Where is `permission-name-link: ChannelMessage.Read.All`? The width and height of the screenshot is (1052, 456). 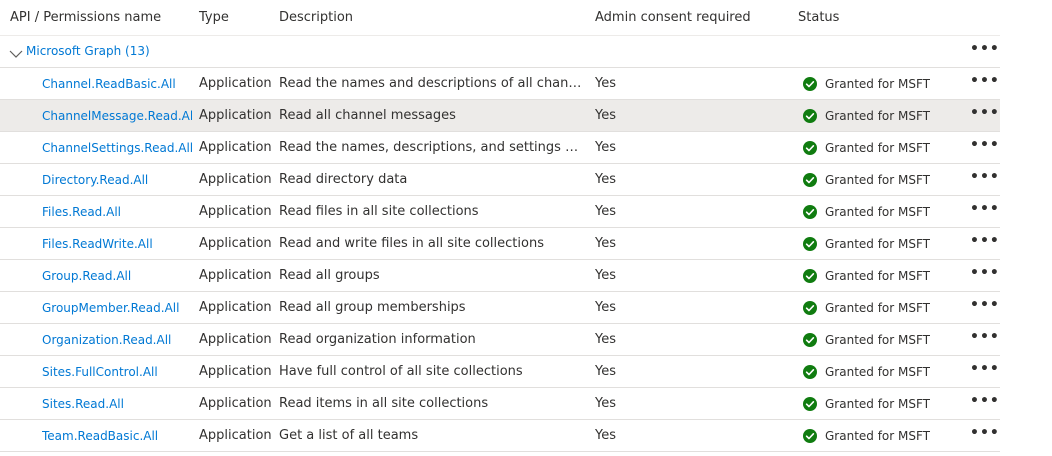 permission-name-link: ChannelMessage.Read.All is located at coordinates (117, 116).